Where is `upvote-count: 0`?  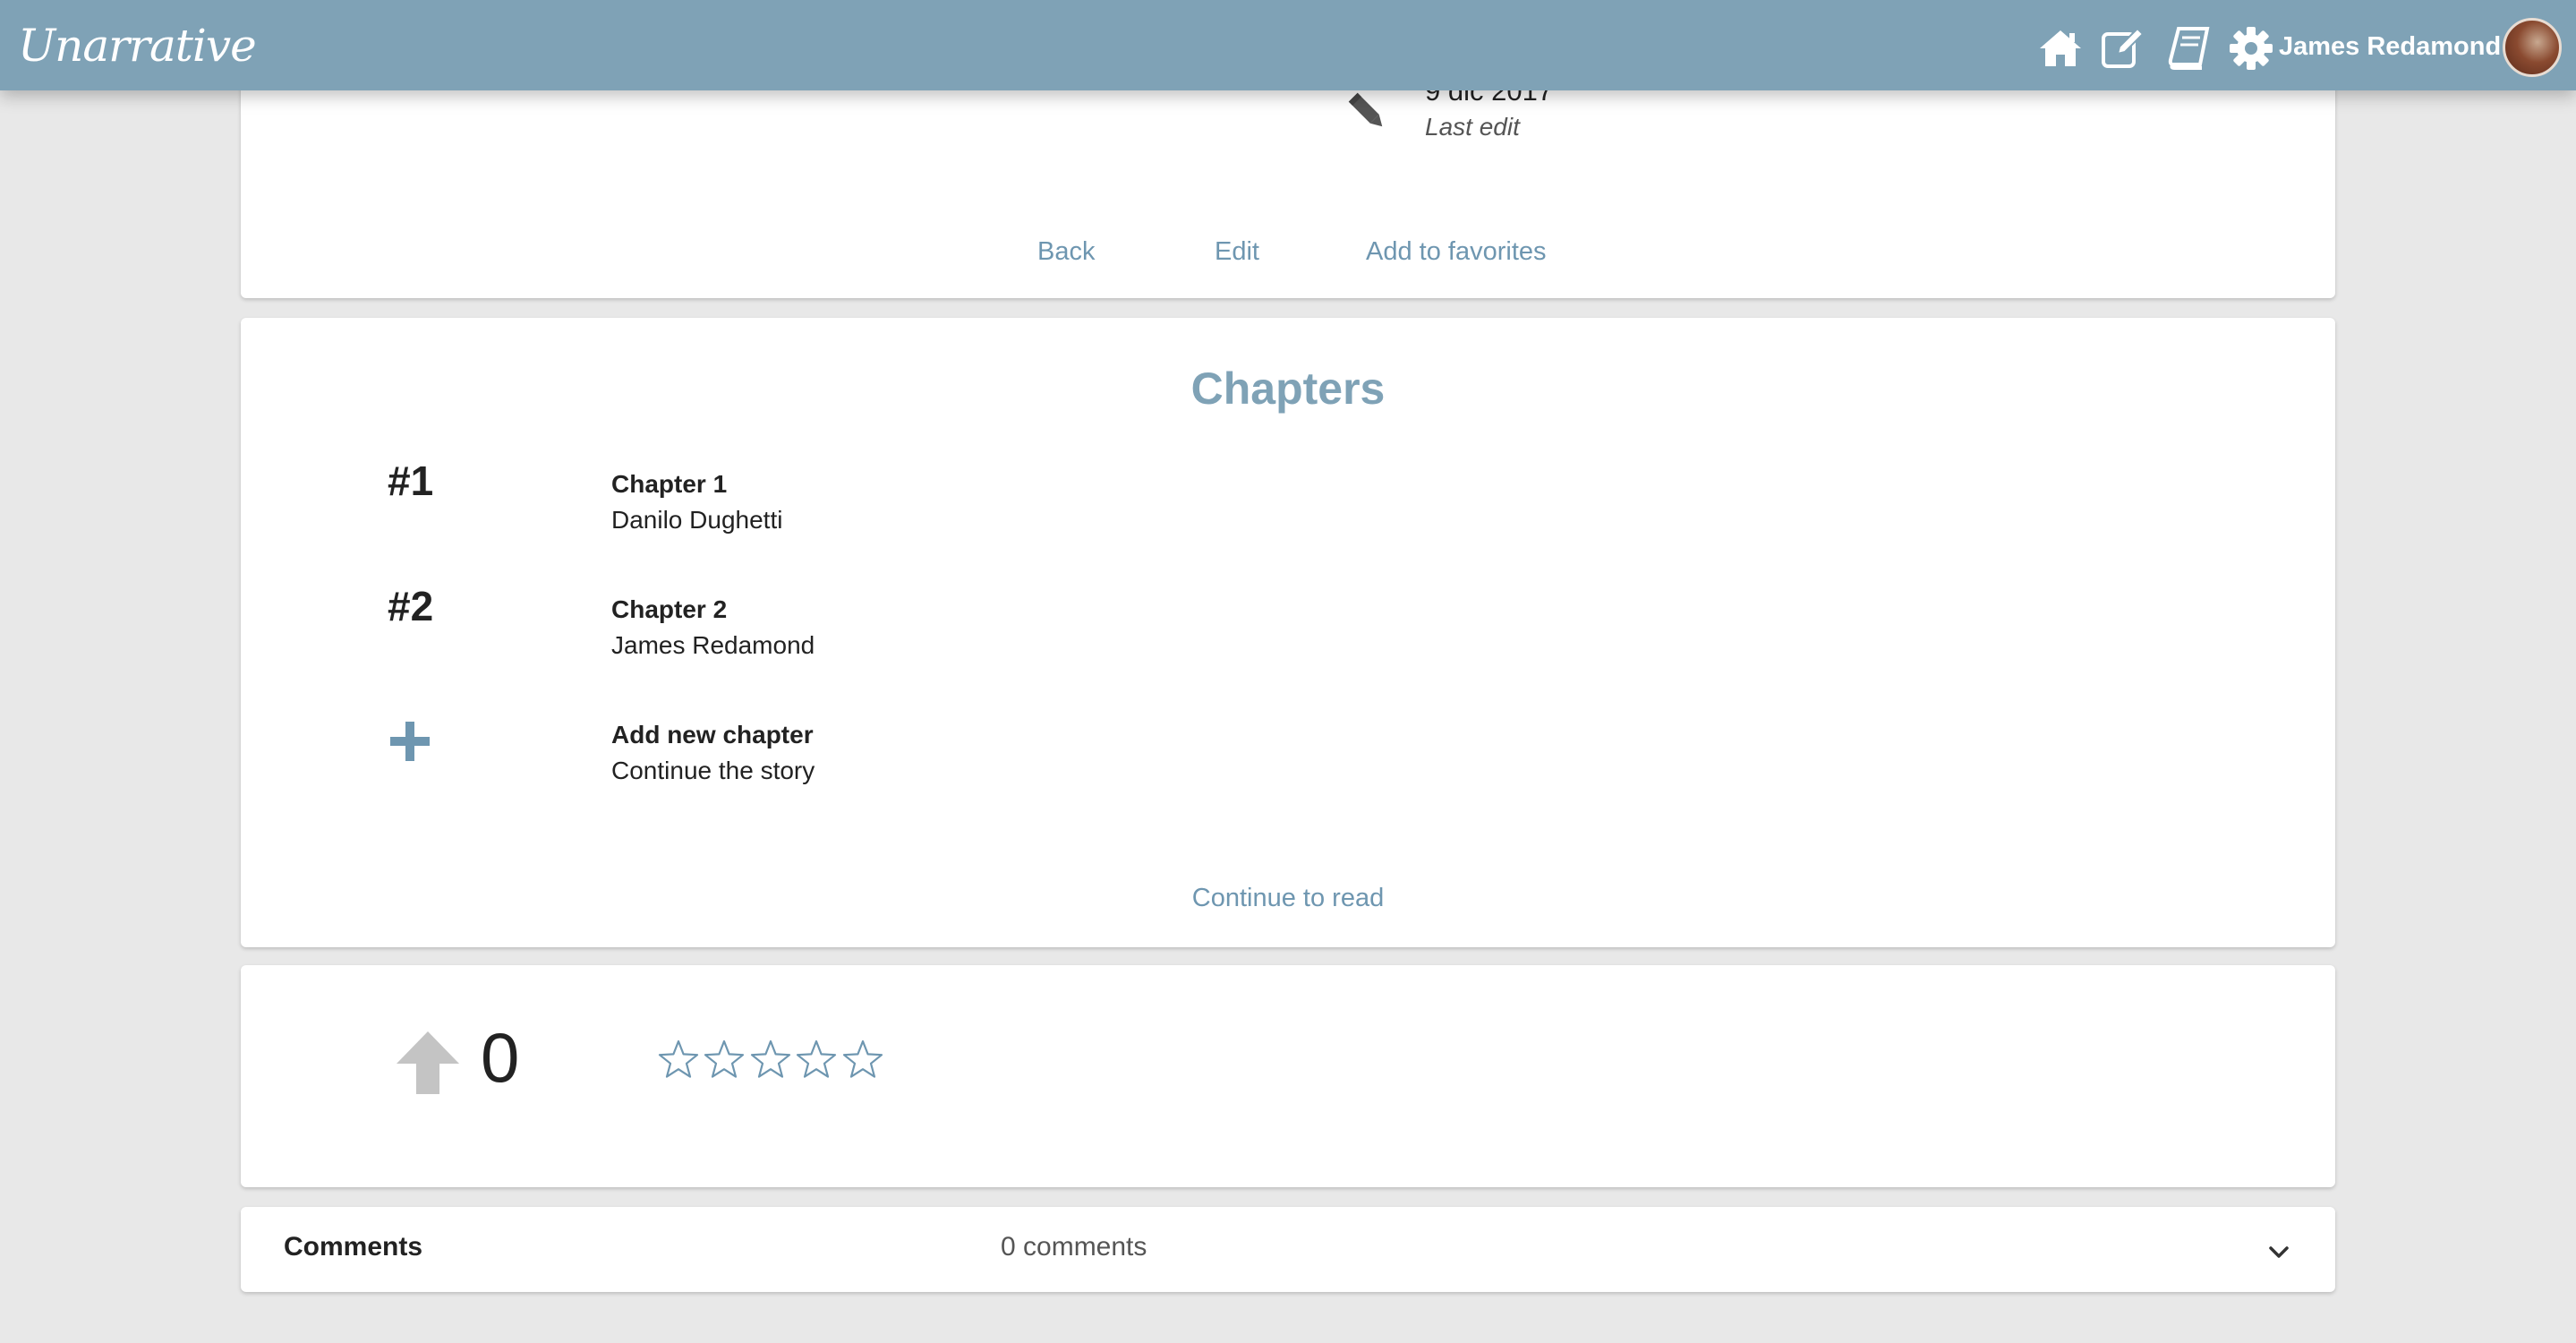 upvote-count: 0 is located at coordinates (500, 1057).